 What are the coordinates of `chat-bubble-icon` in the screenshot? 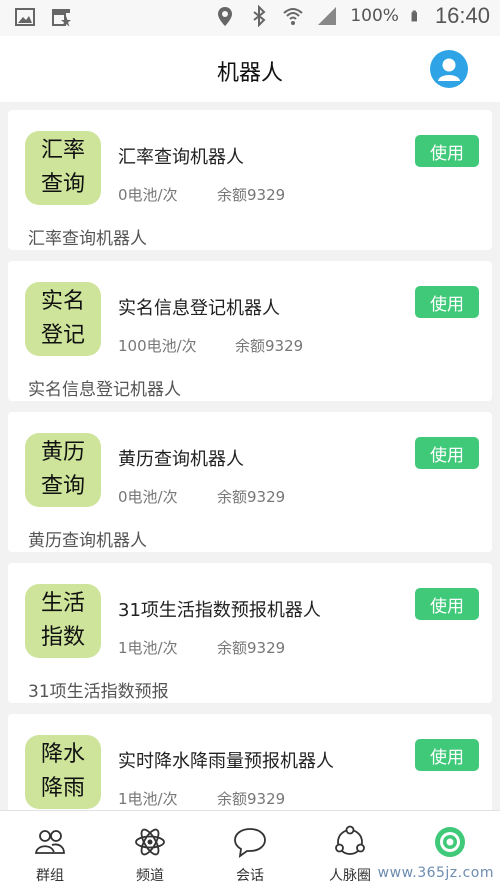 It's located at (250, 843).